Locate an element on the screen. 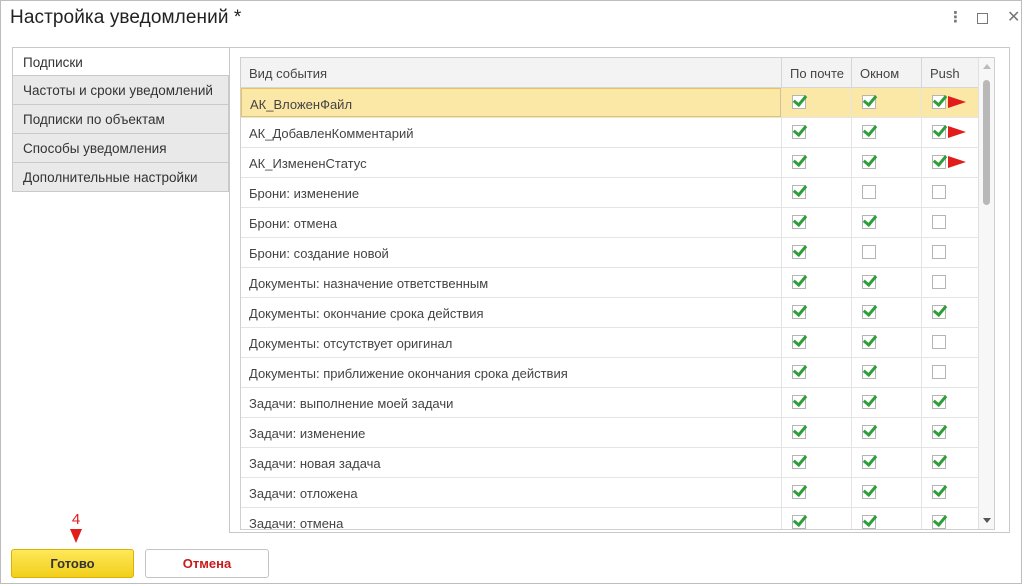 The image size is (1024, 586). column-header-push: Push is located at coordinates (949, 72).